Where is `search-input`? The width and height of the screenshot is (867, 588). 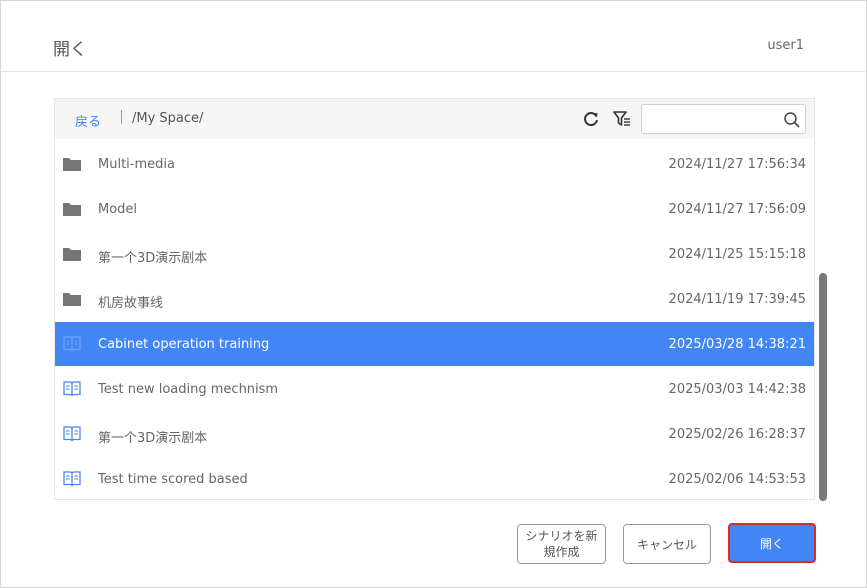 search-input is located at coordinates (713, 119).